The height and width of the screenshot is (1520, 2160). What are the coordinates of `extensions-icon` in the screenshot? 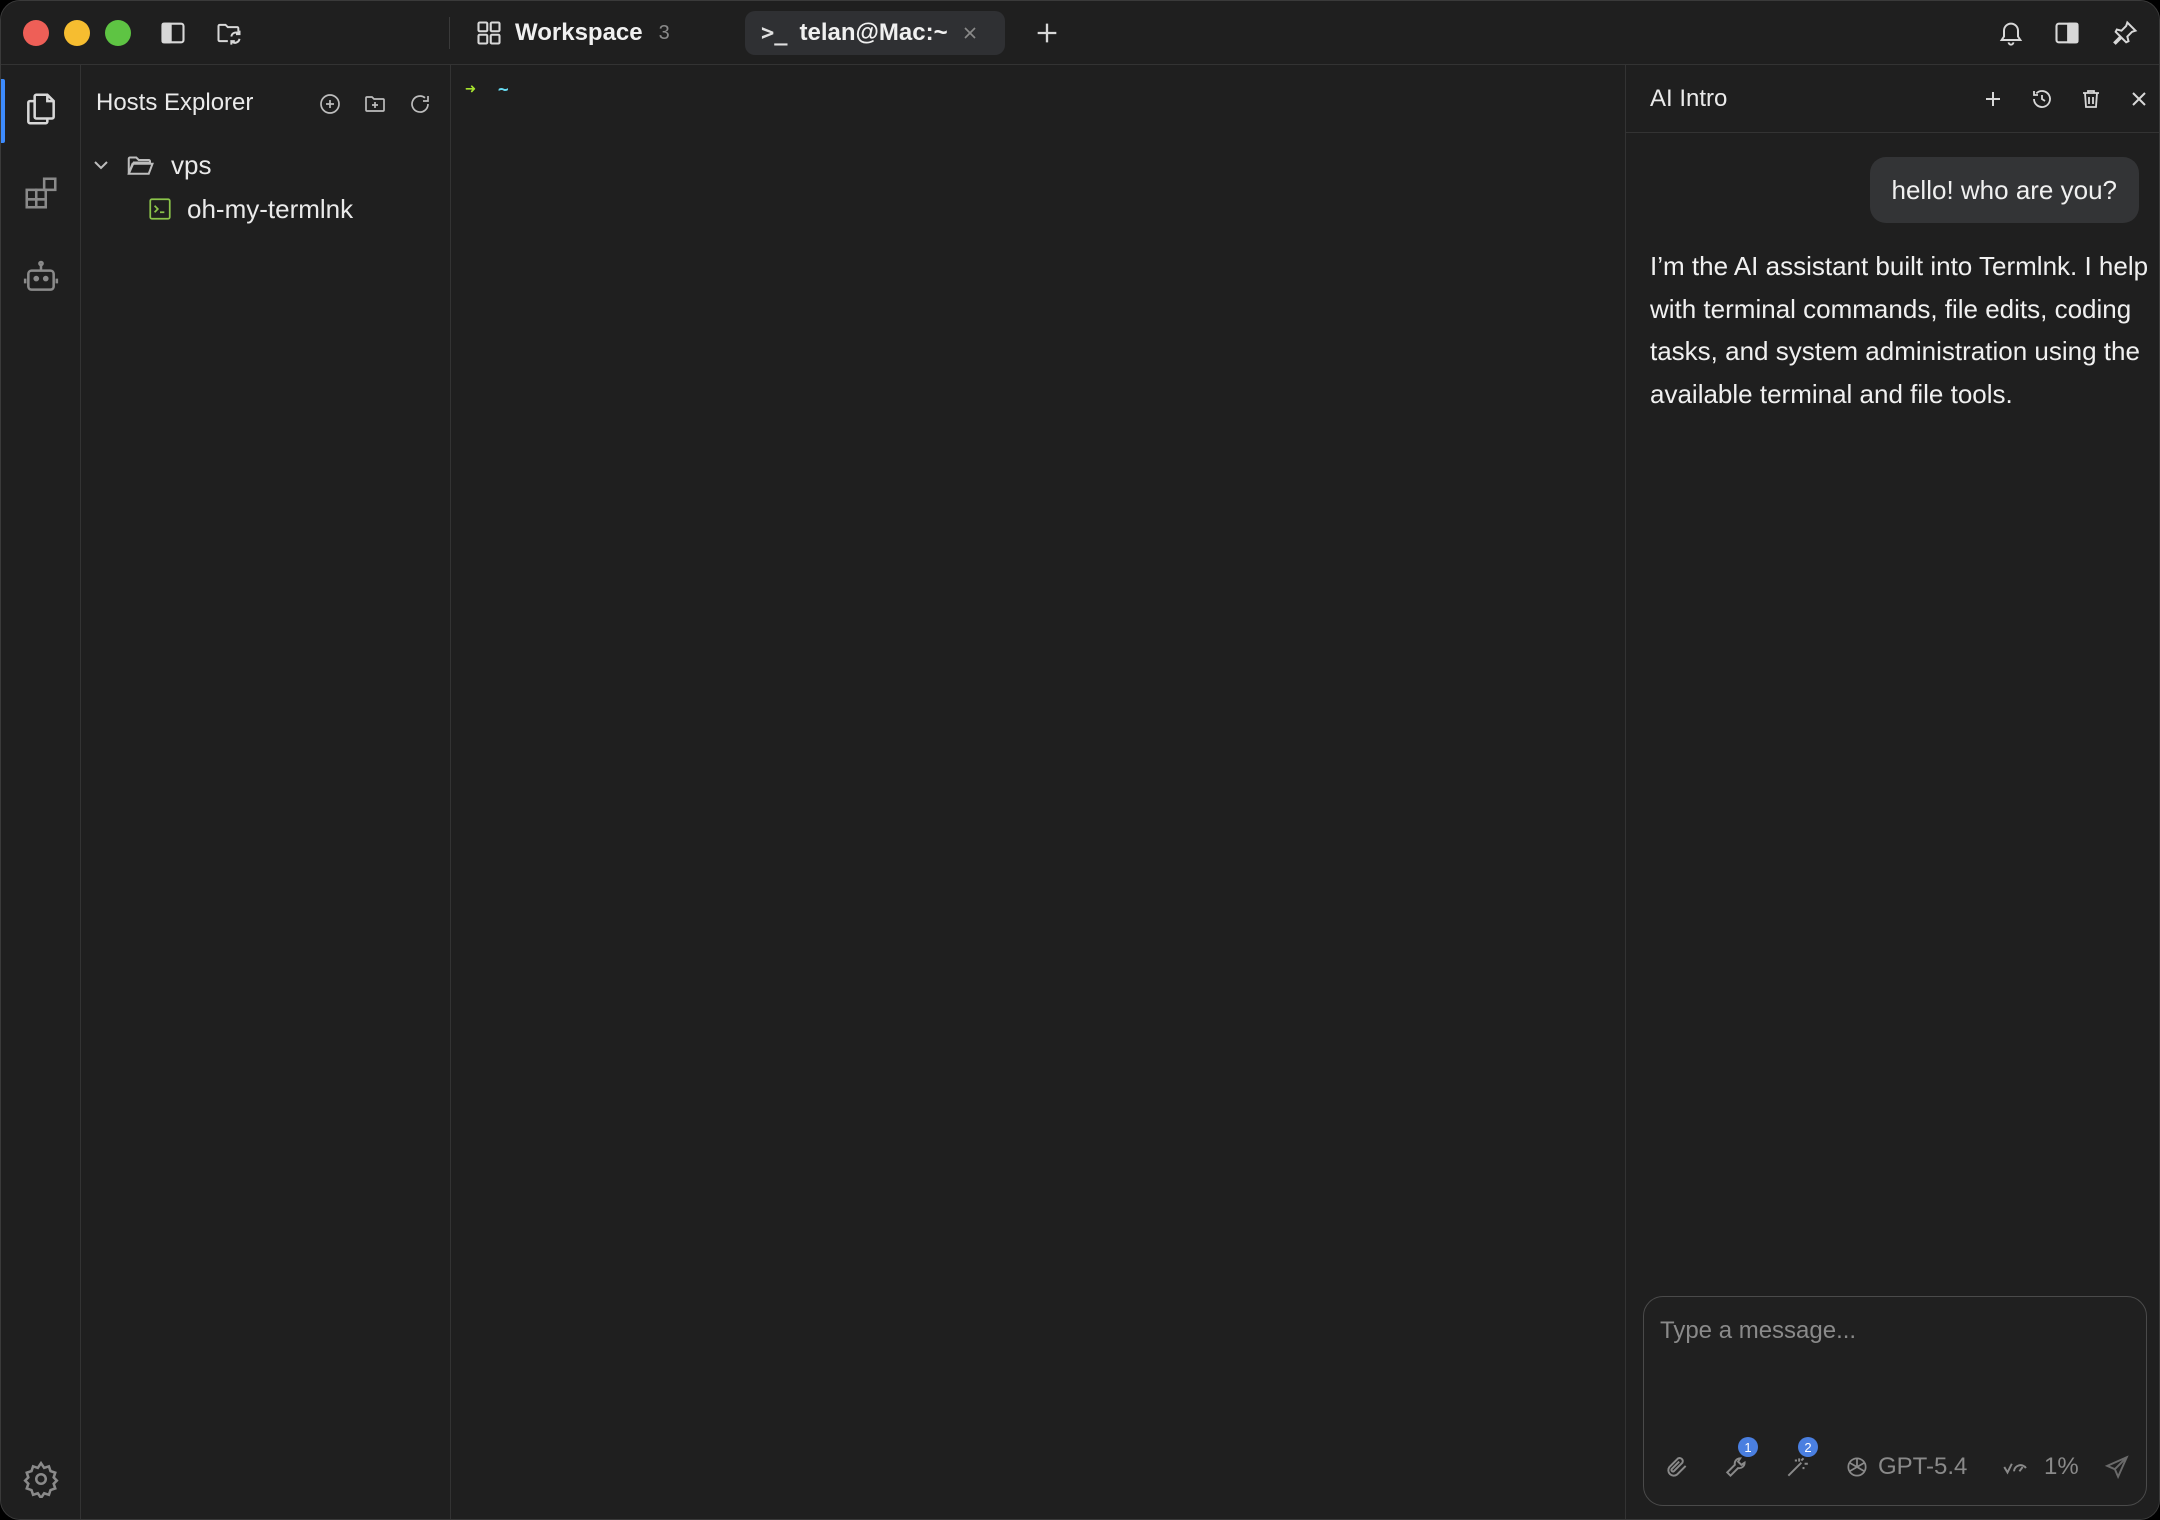 It's located at (41, 193).